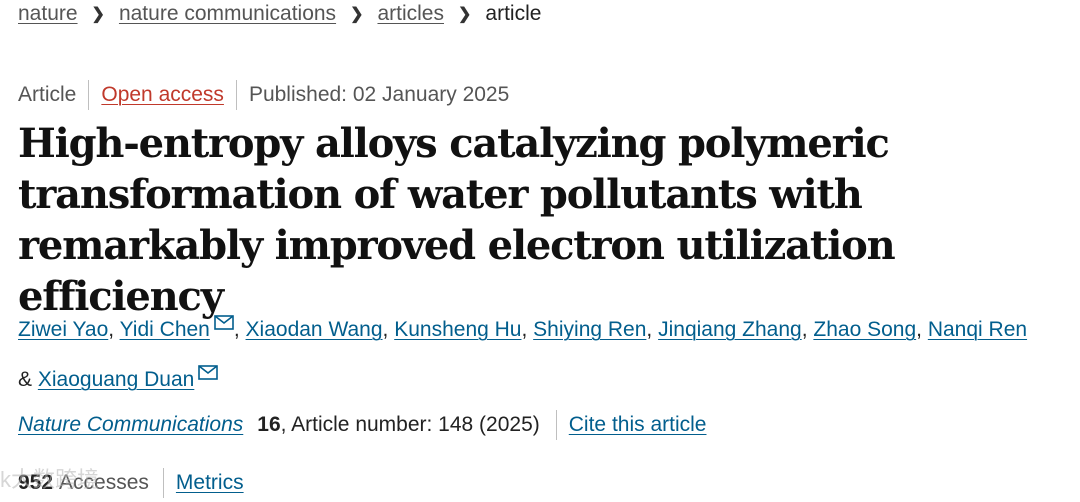  Describe the element at coordinates (63, 329) in the screenshot. I see `author-link: Ziwei Yao` at that location.